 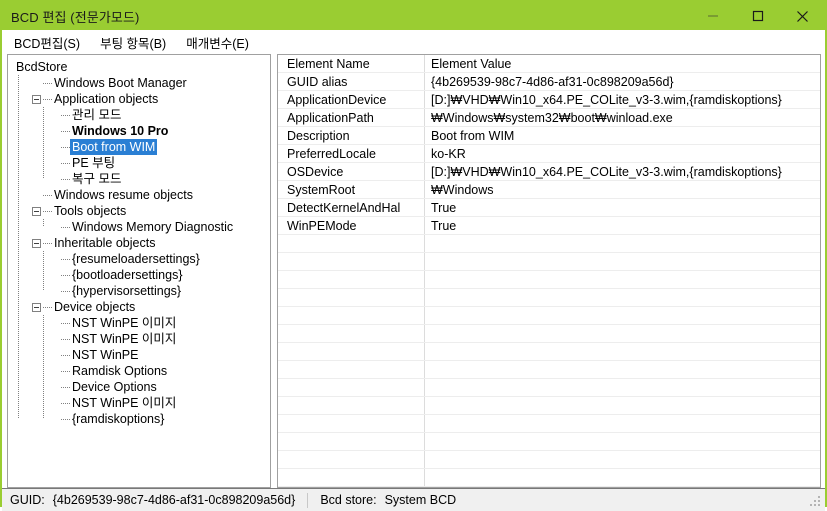 I want to click on tree-item: {resumeloadersettings}, so click(x=139, y=259).